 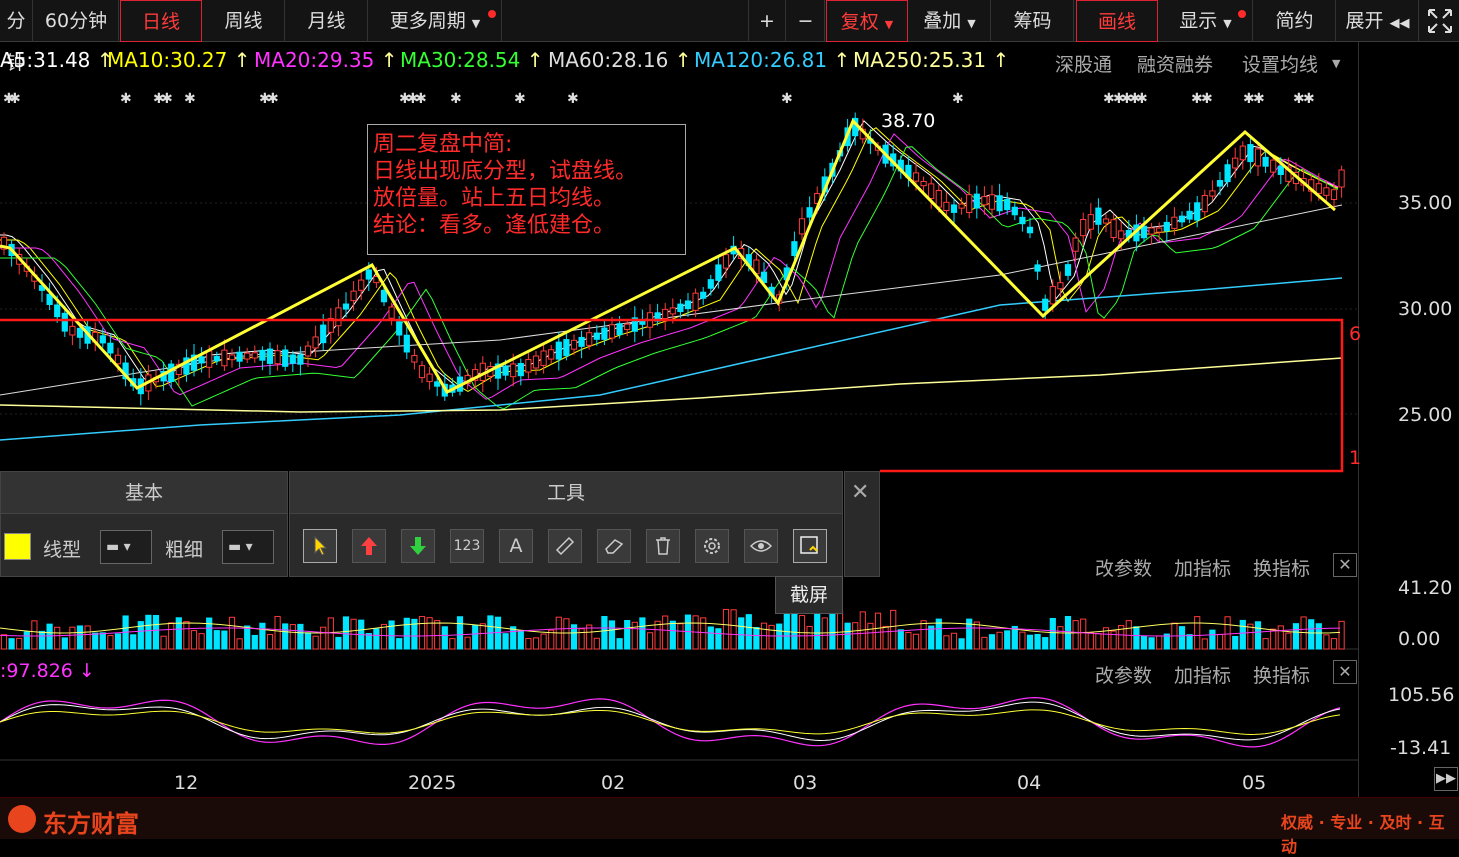 What do you see at coordinates (126, 547) in the screenshot?
I see `line-type-select: ▬ ▾` at bounding box center [126, 547].